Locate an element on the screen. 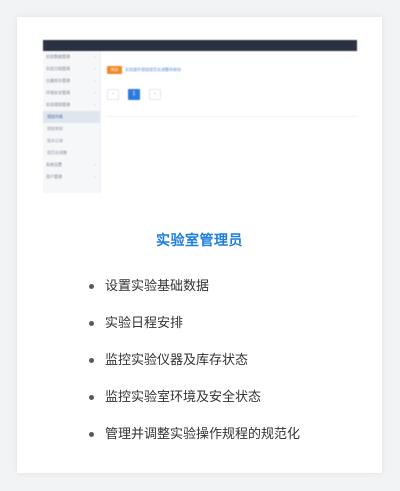  sidebar-item-schedule: 实验日程管理 › is located at coordinates (71, 69).